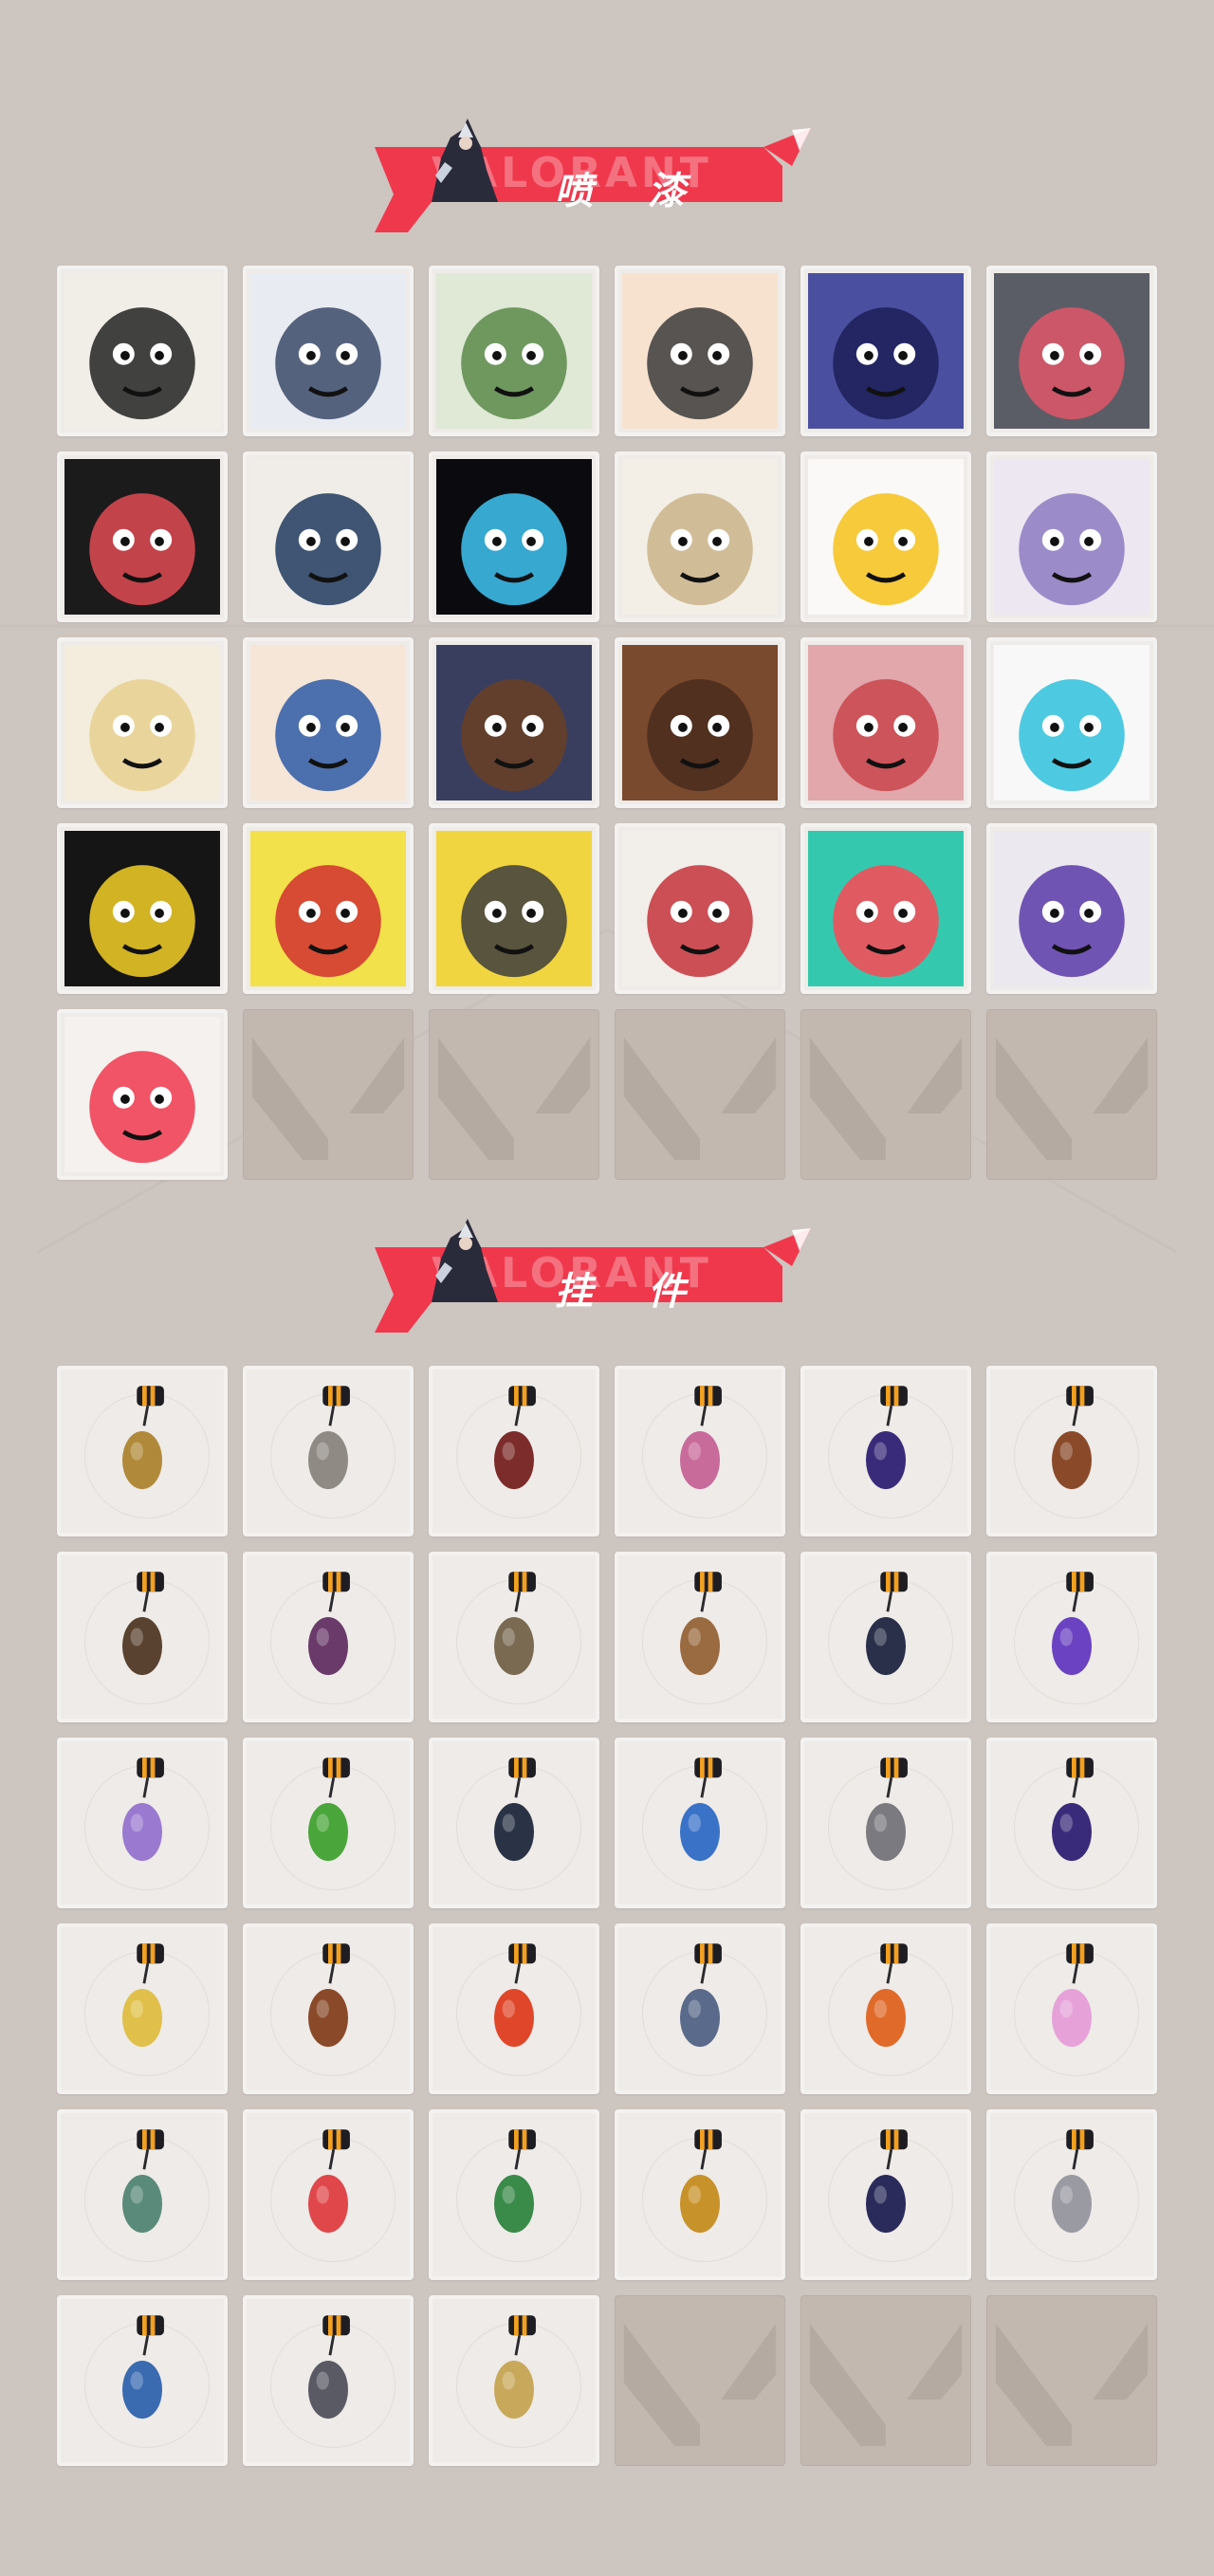 This screenshot has height=2576, width=1214. What do you see at coordinates (514, 1624) in the screenshot?
I see `hat-agent-figure-charm-icon` at bounding box center [514, 1624].